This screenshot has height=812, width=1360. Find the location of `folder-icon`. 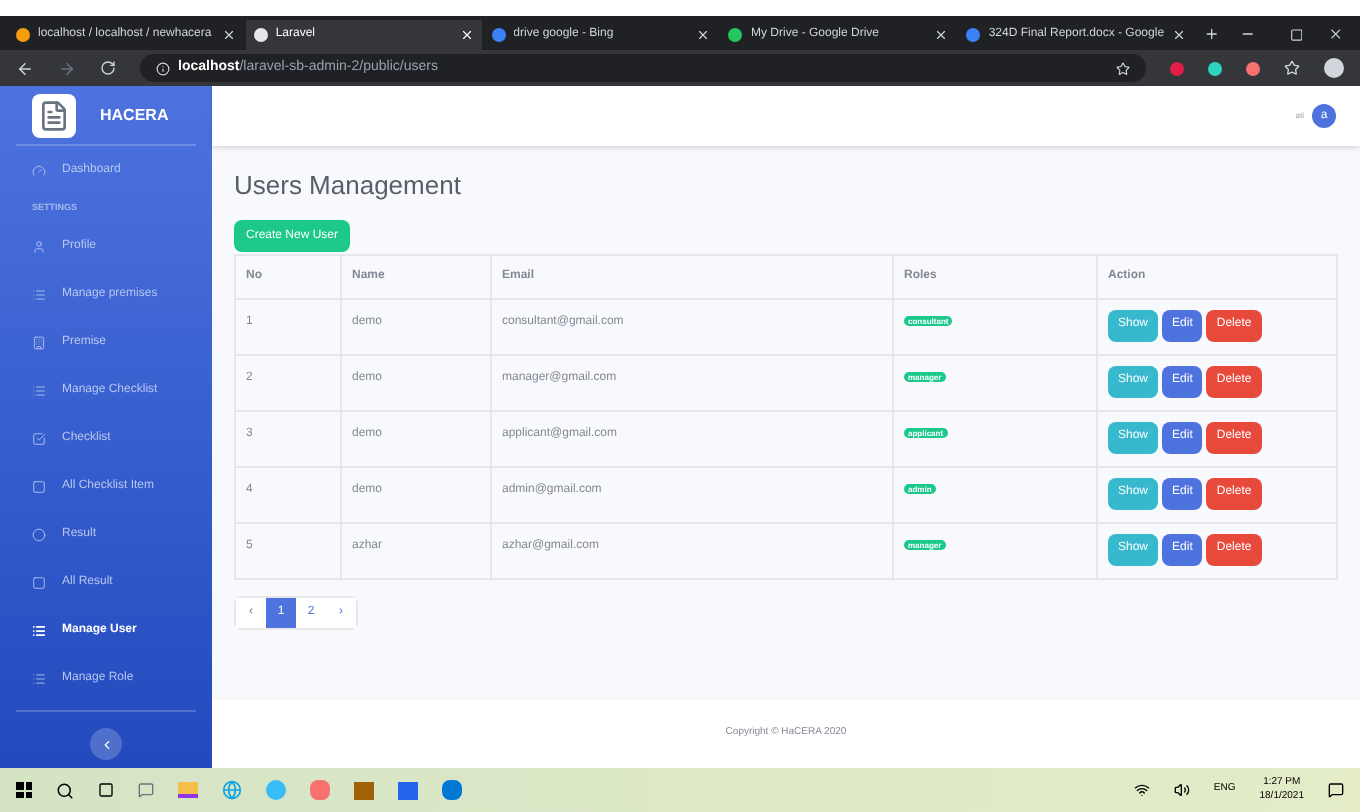

folder-icon is located at coordinates (188, 790).